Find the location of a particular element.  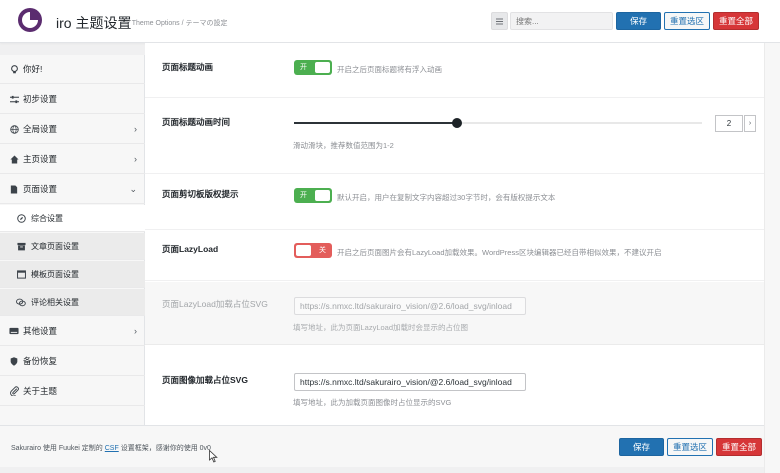

sidebar-subitem-template: 模板页面设置 is located at coordinates (72, 274).